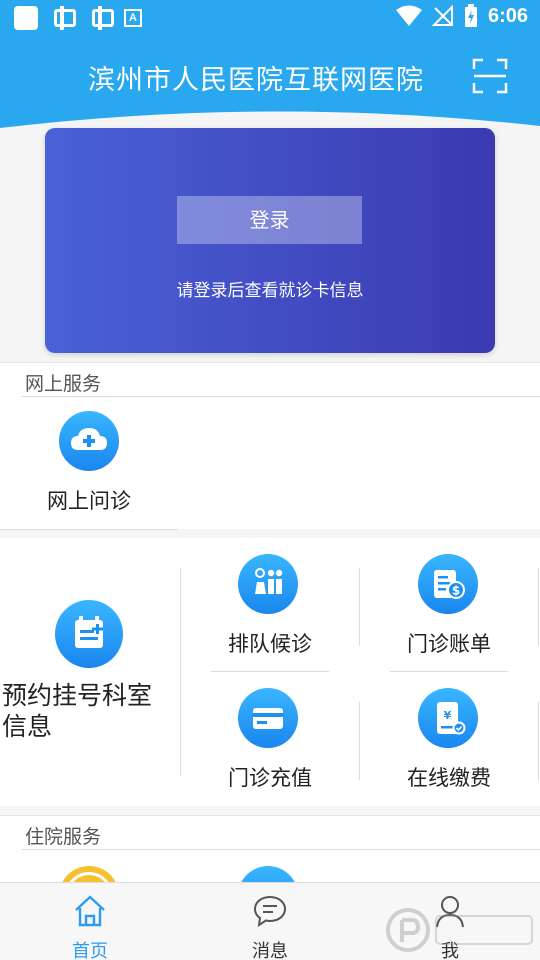 Image resolution: width=540 pixels, height=960 pixels. Describe the element at coordinates (78, 18) in the screenshot. I see `status-notifications: A` at that location.